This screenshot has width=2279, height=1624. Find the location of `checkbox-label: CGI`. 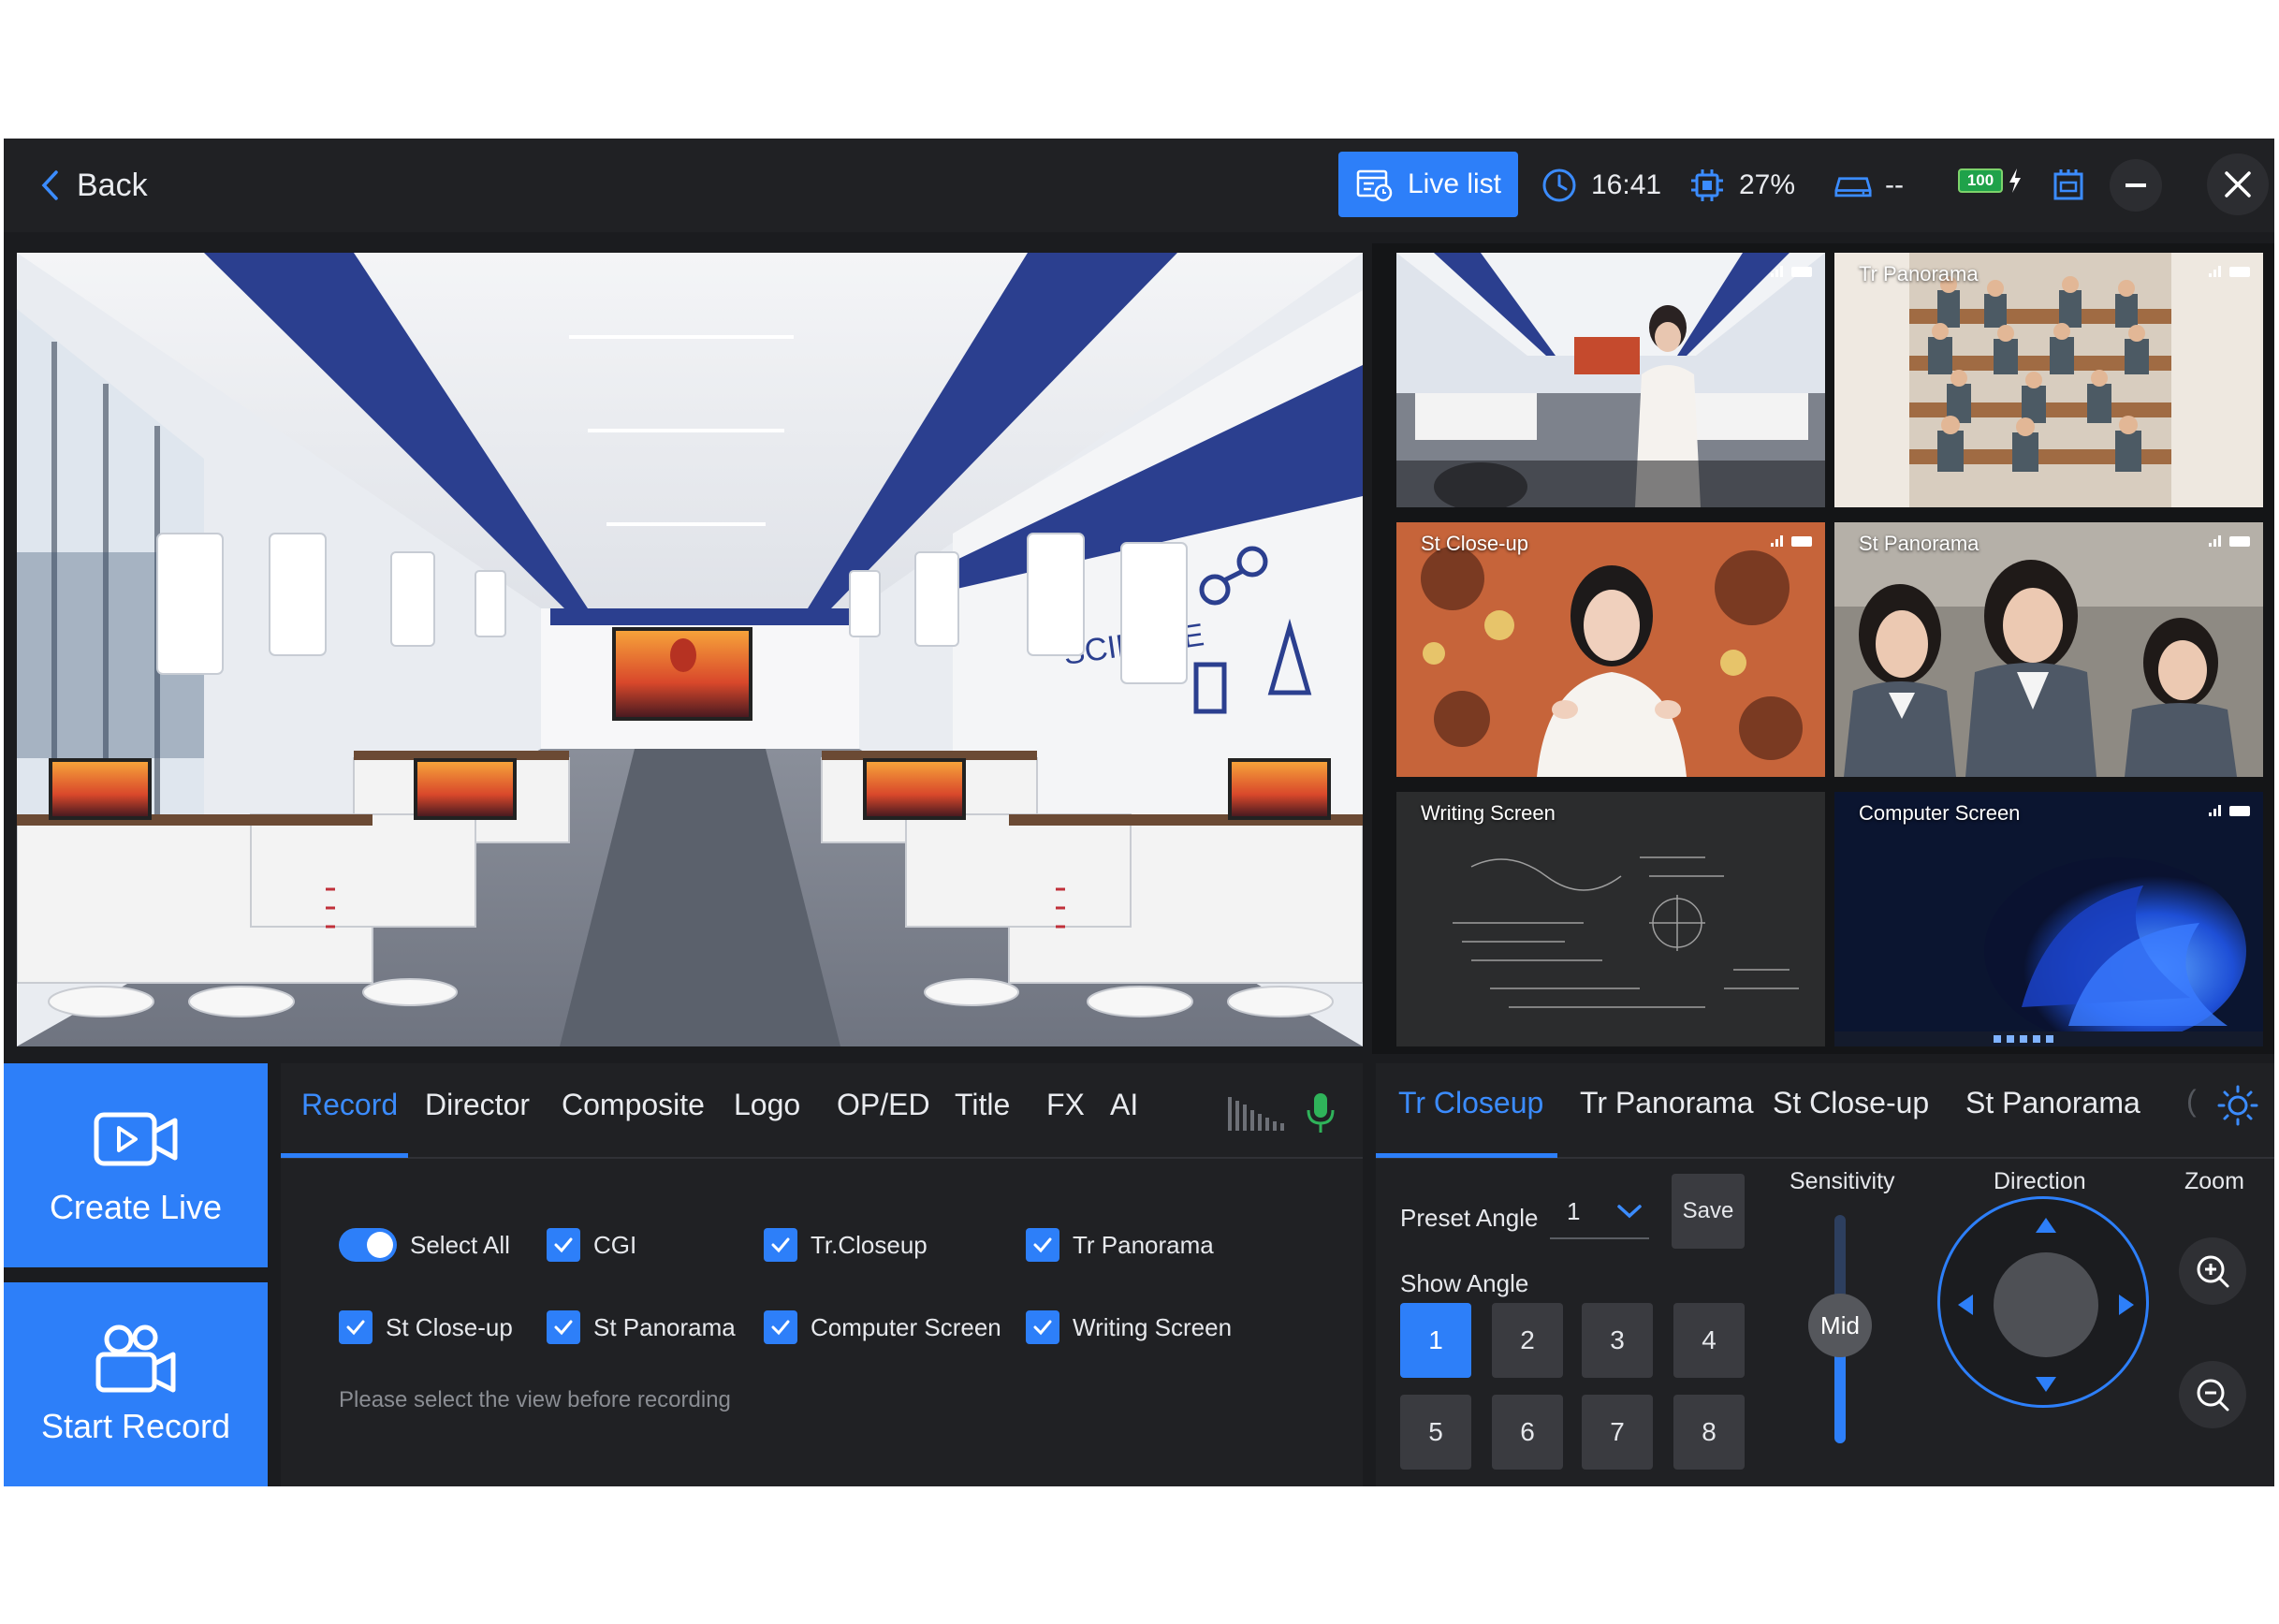

checkbox-label: CGI is located at coordinates (615, 1244).